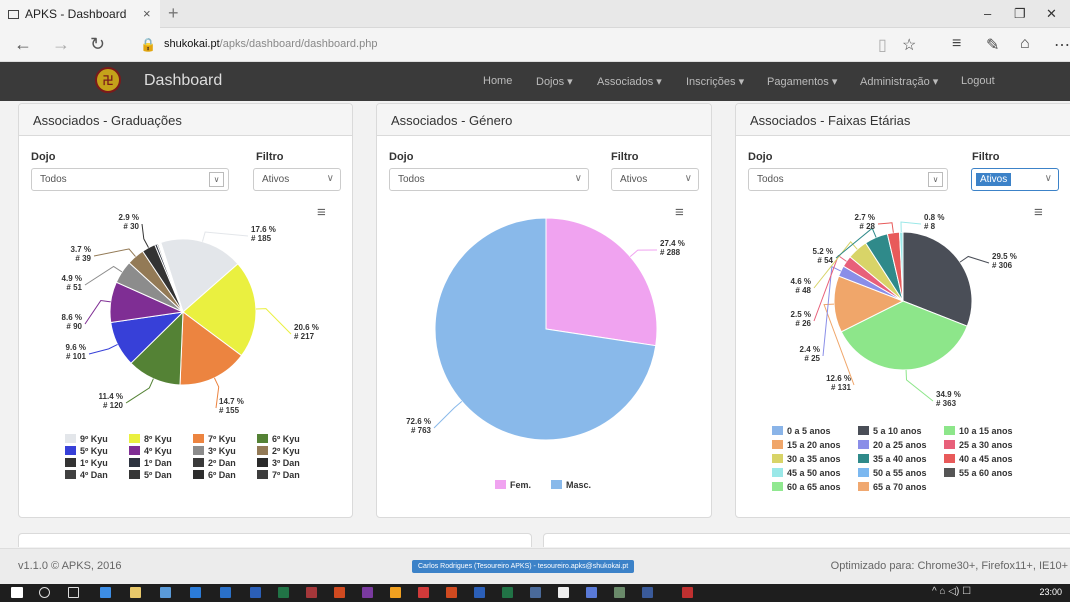 The width and height of the screenshot is (1070, 602). I want to click on web-note-icon: ✎, so click(992, 45).